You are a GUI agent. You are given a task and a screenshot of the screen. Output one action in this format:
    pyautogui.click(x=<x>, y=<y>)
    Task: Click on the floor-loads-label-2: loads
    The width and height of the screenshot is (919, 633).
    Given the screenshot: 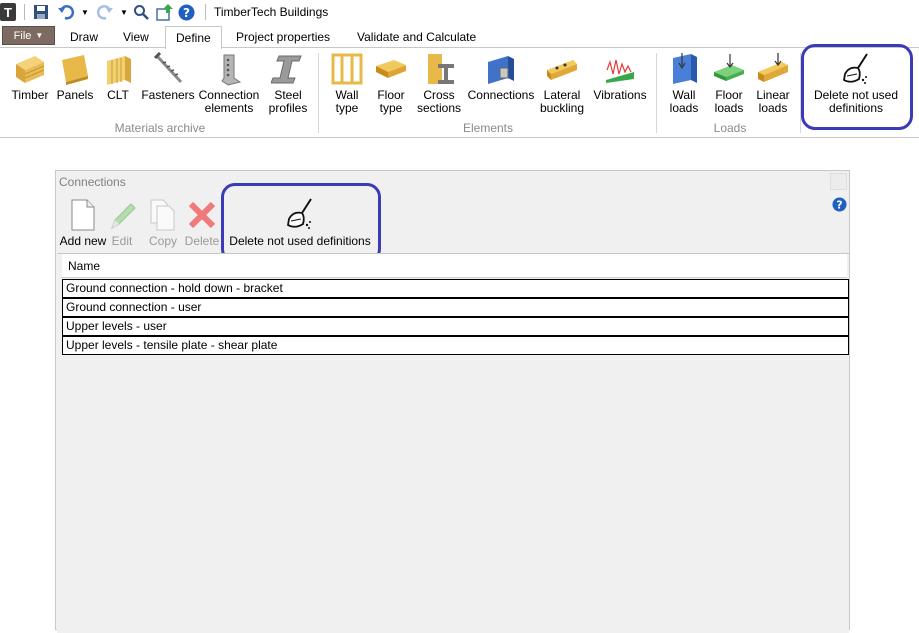 What is the action you would take?
    pyautogui.click(x=729, y=108)
    